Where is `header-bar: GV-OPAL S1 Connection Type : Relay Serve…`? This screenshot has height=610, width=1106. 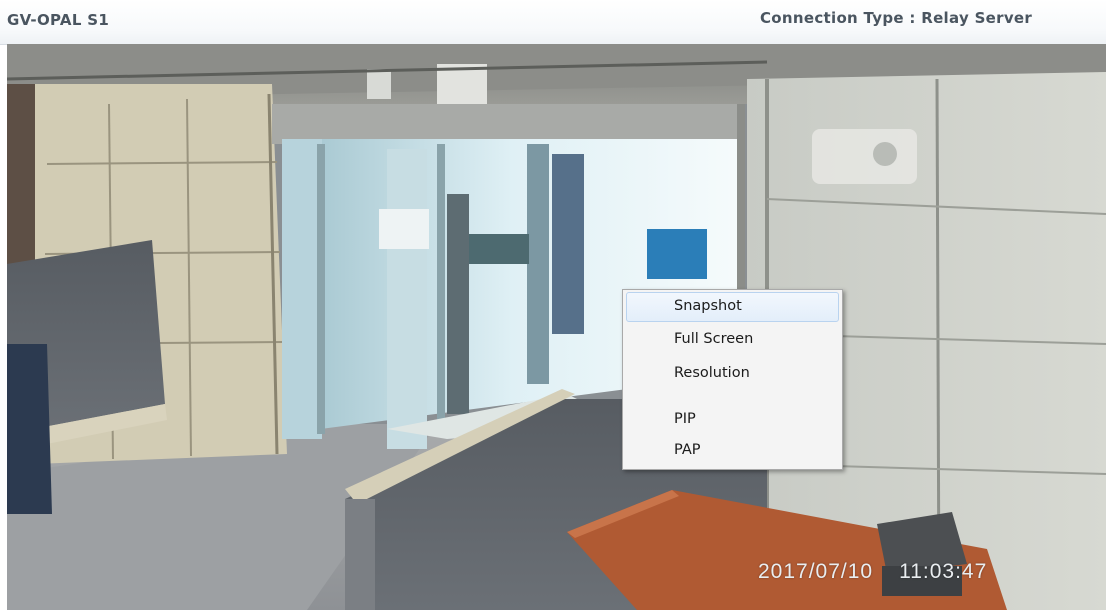 header-bar: GV-OPAL S1 Connection Type : Relay Serve… is located at coordinates (553, 22).